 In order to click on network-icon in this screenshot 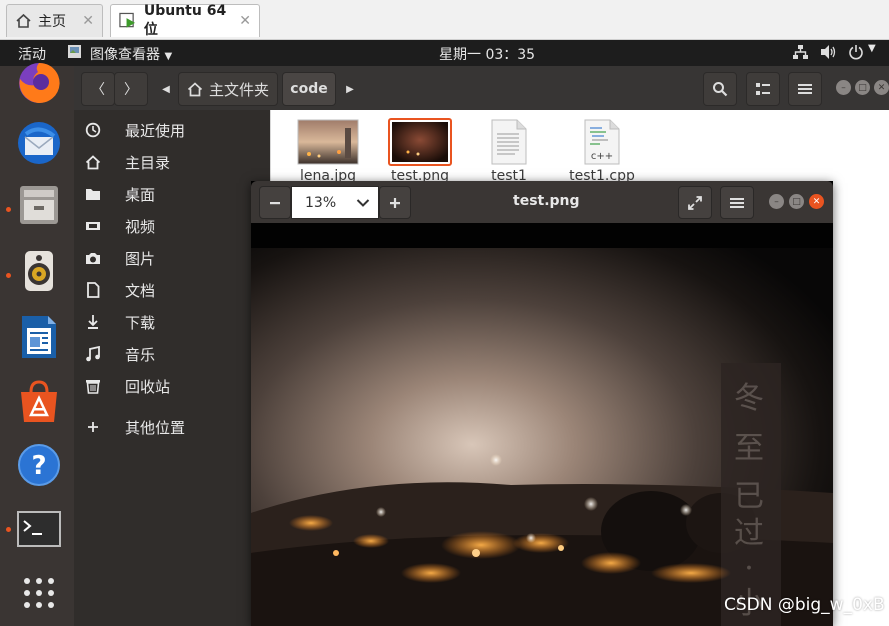, I will do `click(800, 54)`.